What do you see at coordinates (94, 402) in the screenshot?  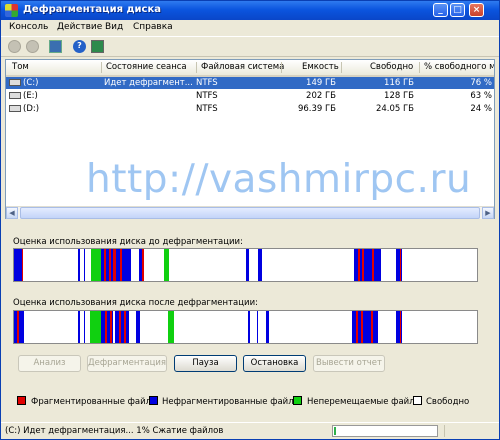 I see `legend-fragmented: Фрагментированные файлы` at bounding box center [94, 402].